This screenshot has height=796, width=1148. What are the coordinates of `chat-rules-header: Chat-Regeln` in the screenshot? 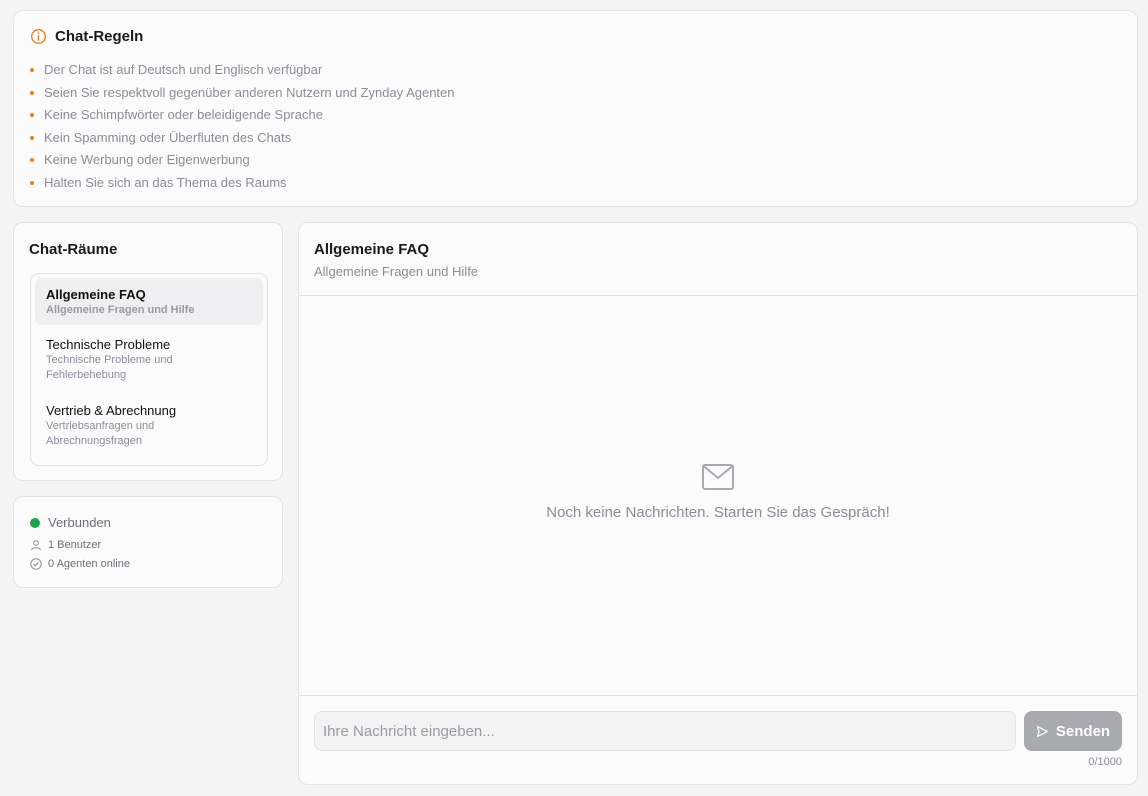 It's located at (86, 36).